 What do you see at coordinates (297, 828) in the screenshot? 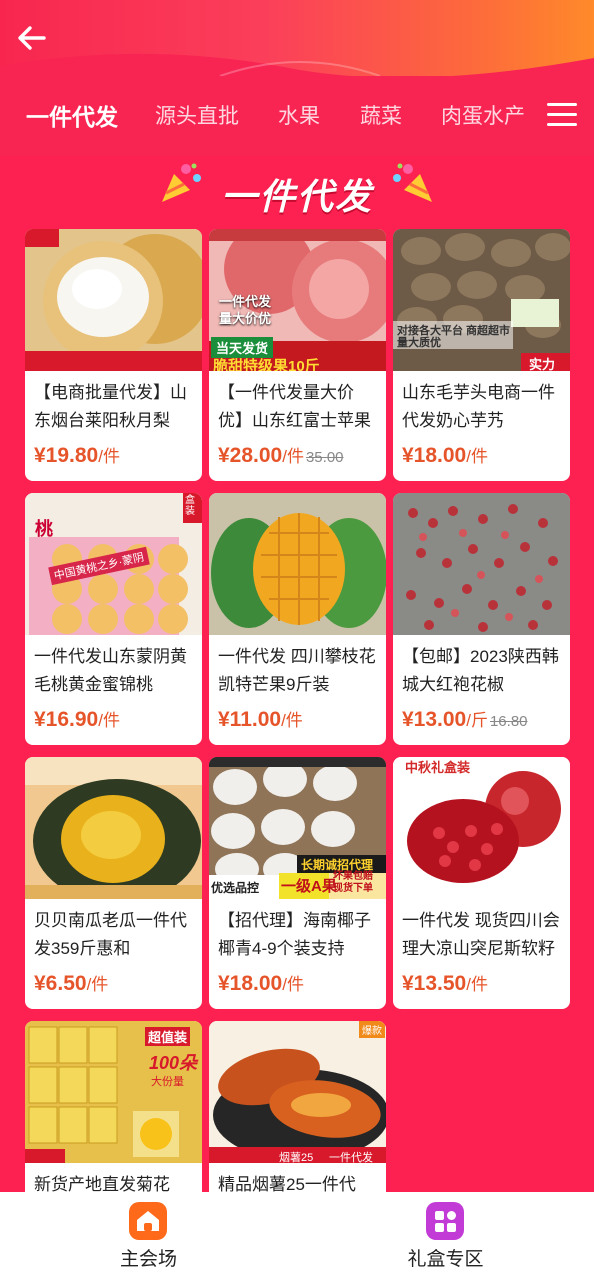
I see `product-image: 长期诚招代理 优选品控 一级A果 坏果包赔 现货下单` at bounding box center [297, 828].